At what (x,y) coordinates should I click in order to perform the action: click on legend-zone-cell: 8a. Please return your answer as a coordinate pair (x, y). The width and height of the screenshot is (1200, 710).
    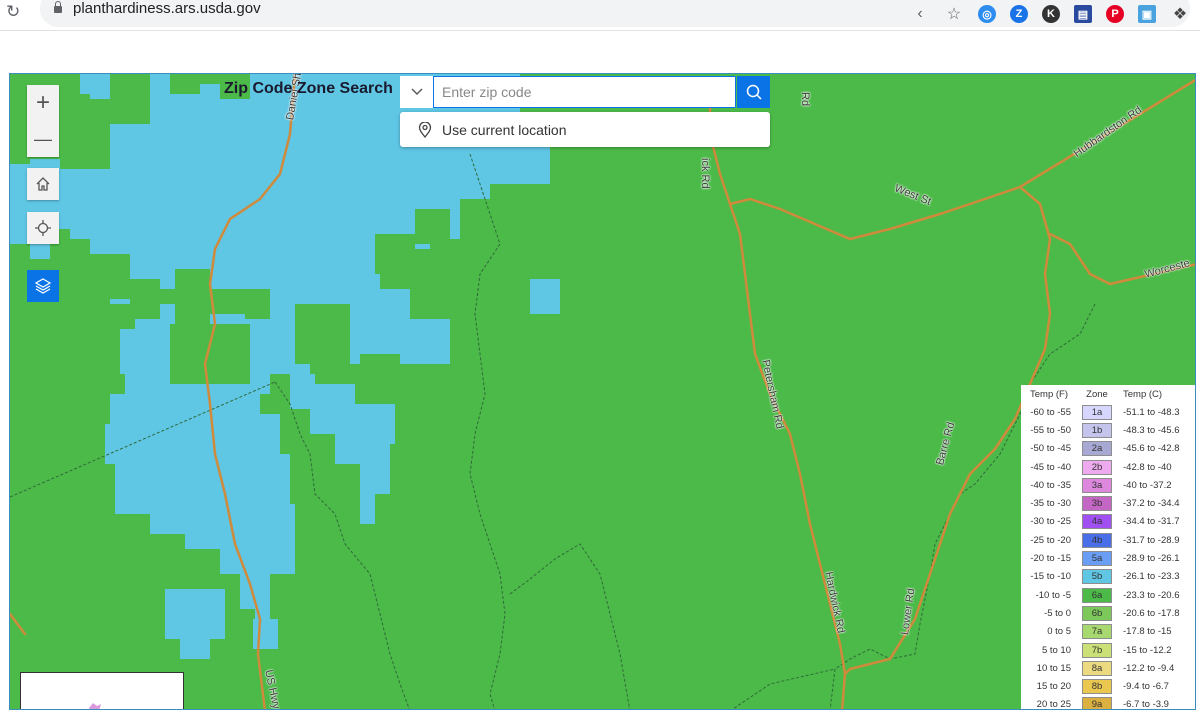
    Looking at the image, I should click on (1097, 668).